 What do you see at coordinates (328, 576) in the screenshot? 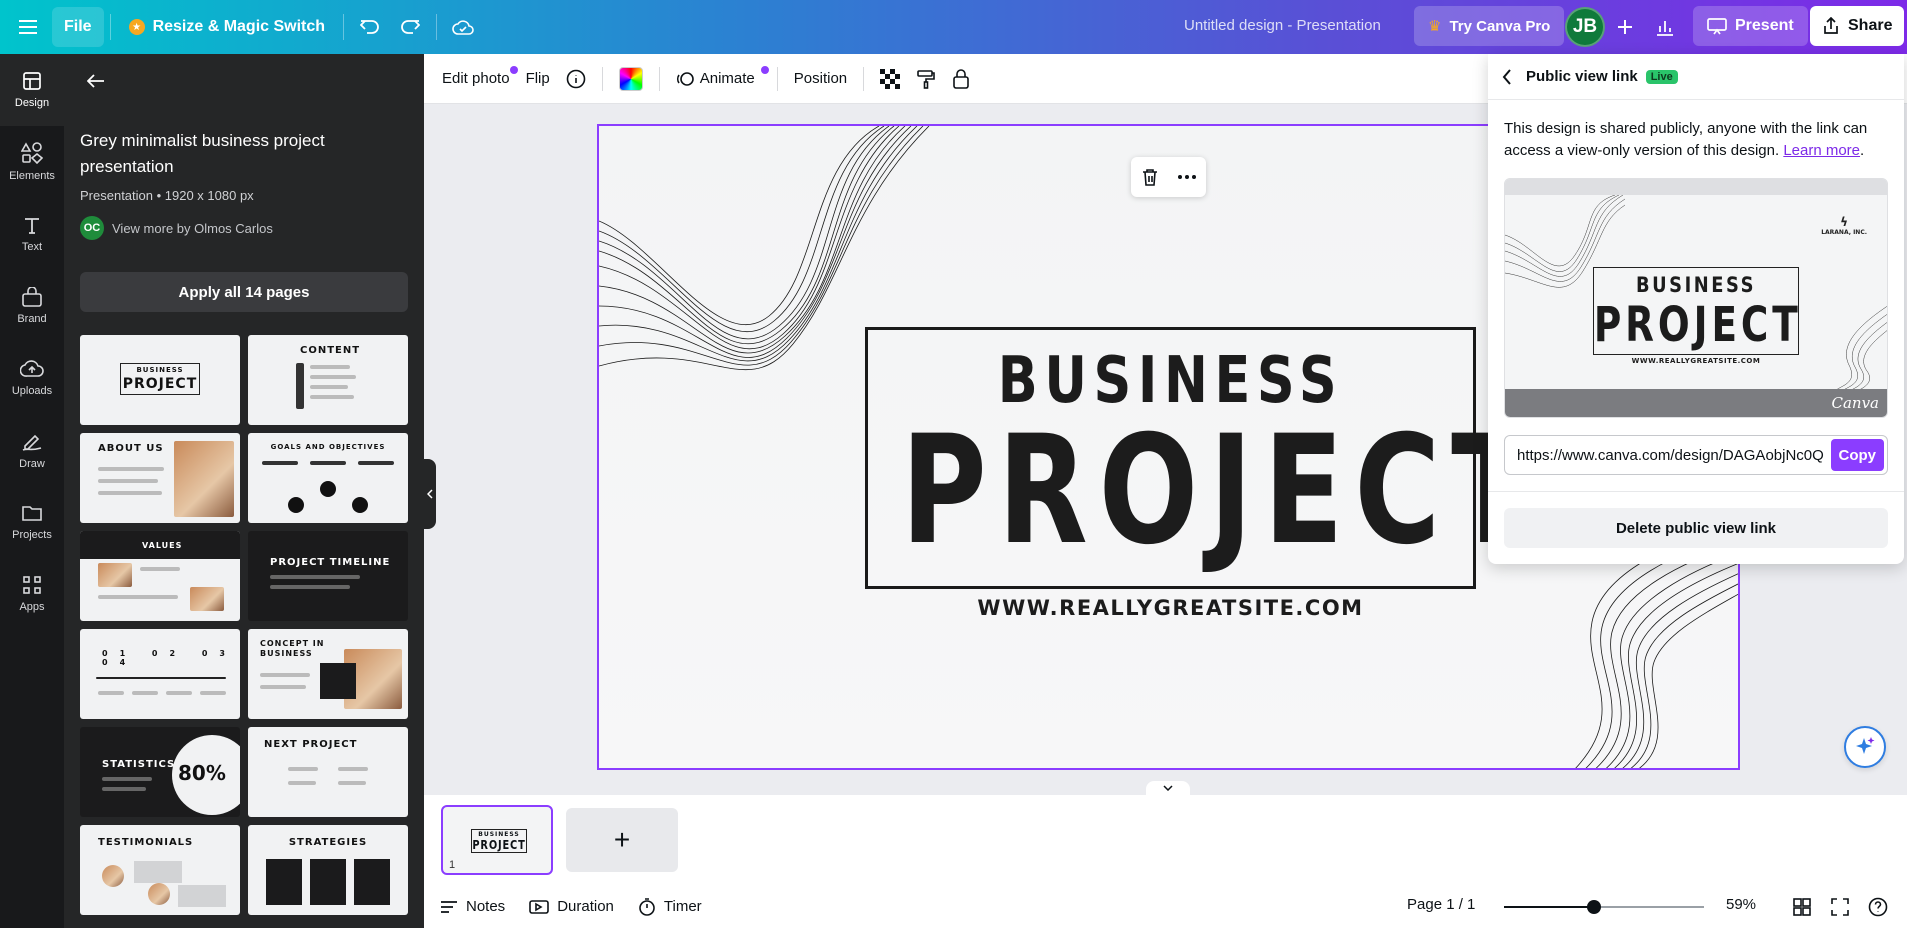
I see `template-page-thumb: PROJECT TIMELINE` at bounding box center [328, 576].